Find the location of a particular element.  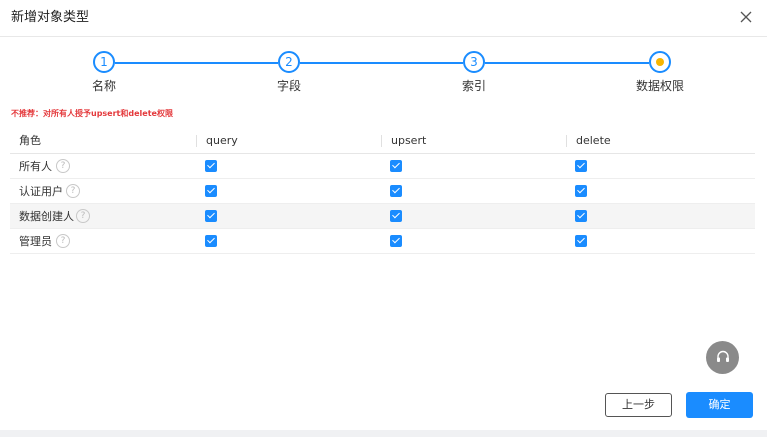

step-3-label: 索引 is located at coordinates (473, 86).